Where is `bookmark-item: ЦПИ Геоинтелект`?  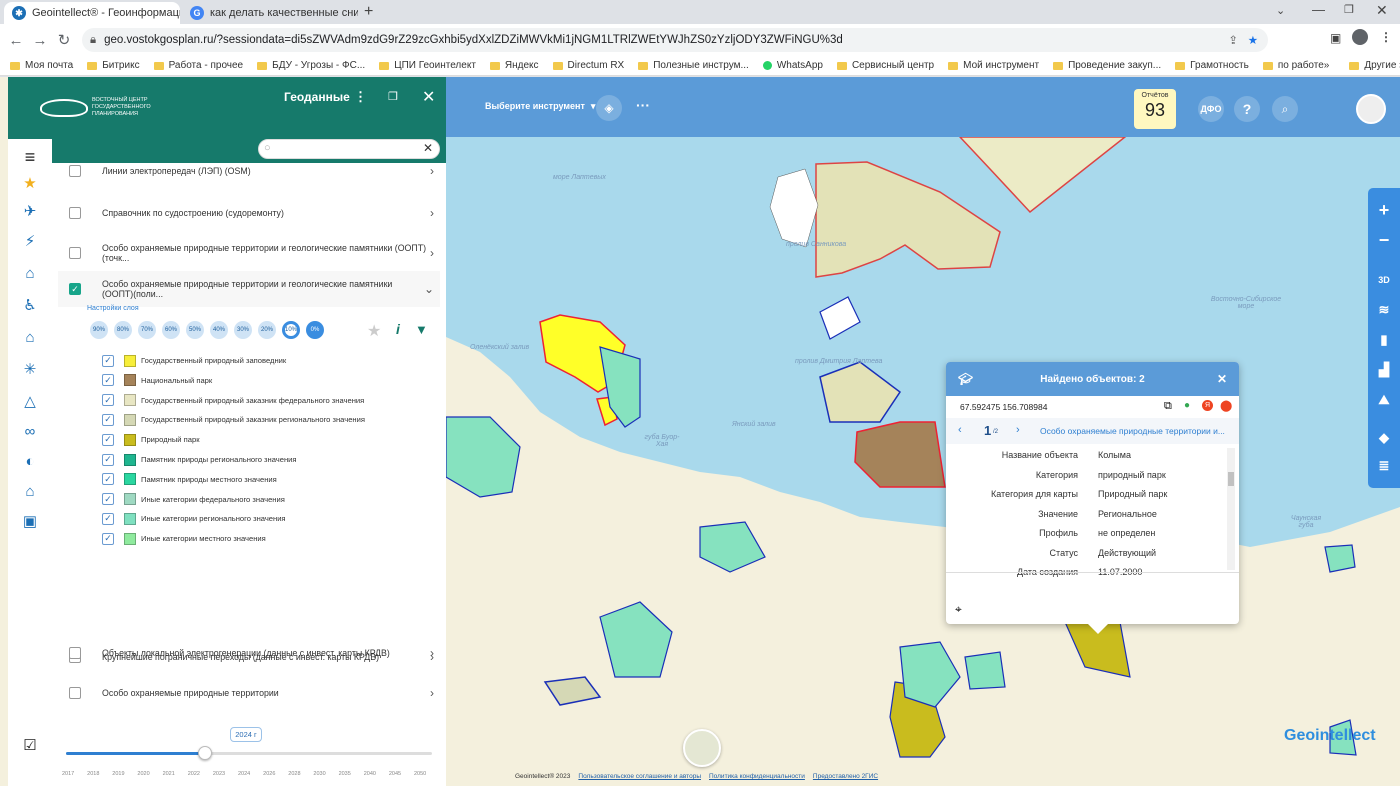 bookmark-item: ЦПИ Геоинтелект is located at coordinates (427, 65).